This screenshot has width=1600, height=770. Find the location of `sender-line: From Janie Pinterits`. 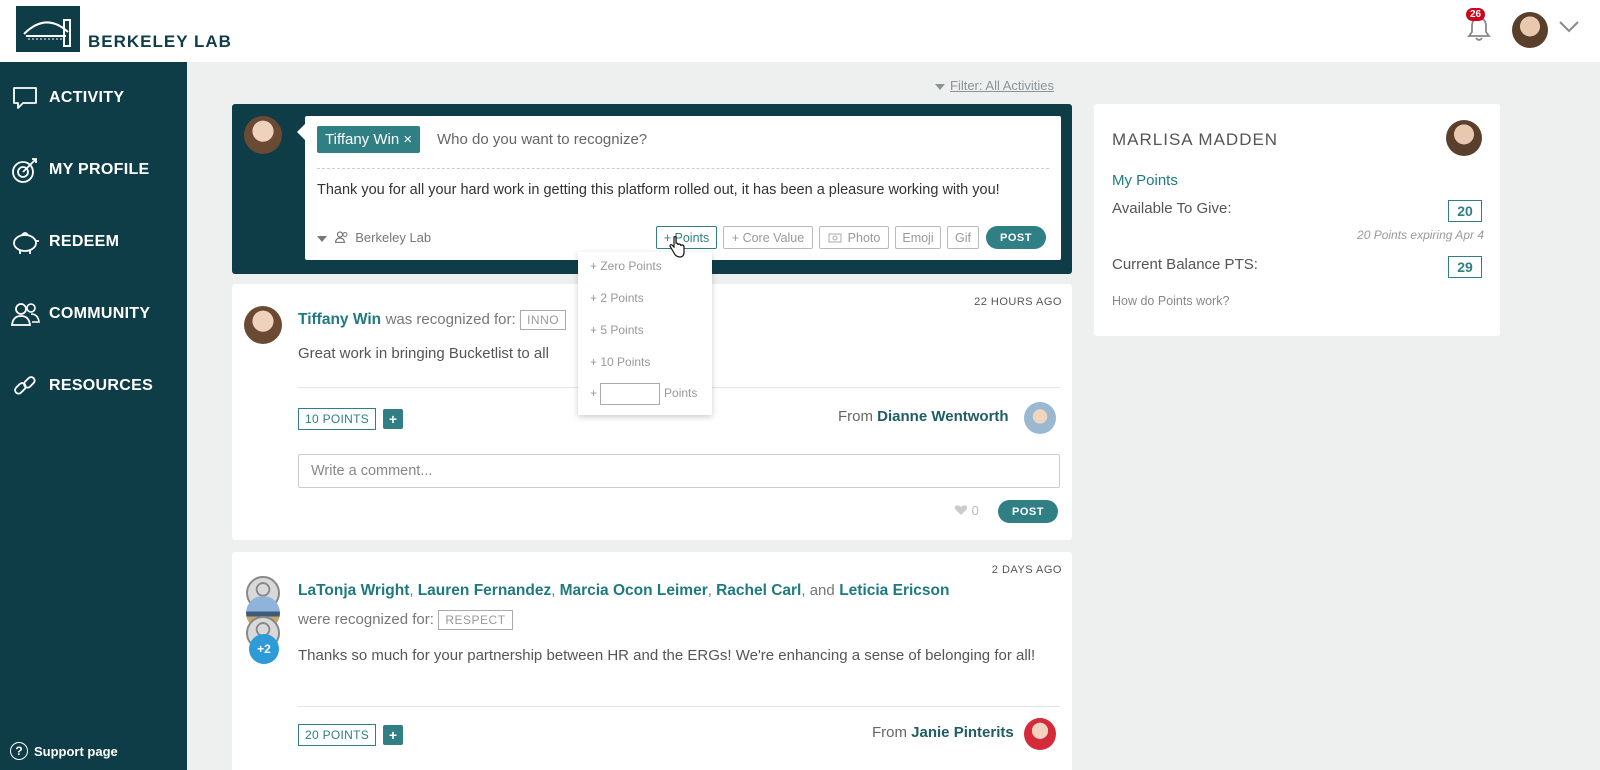

sender-line: From Janie Pinterits is located at coordinates (943, 732).